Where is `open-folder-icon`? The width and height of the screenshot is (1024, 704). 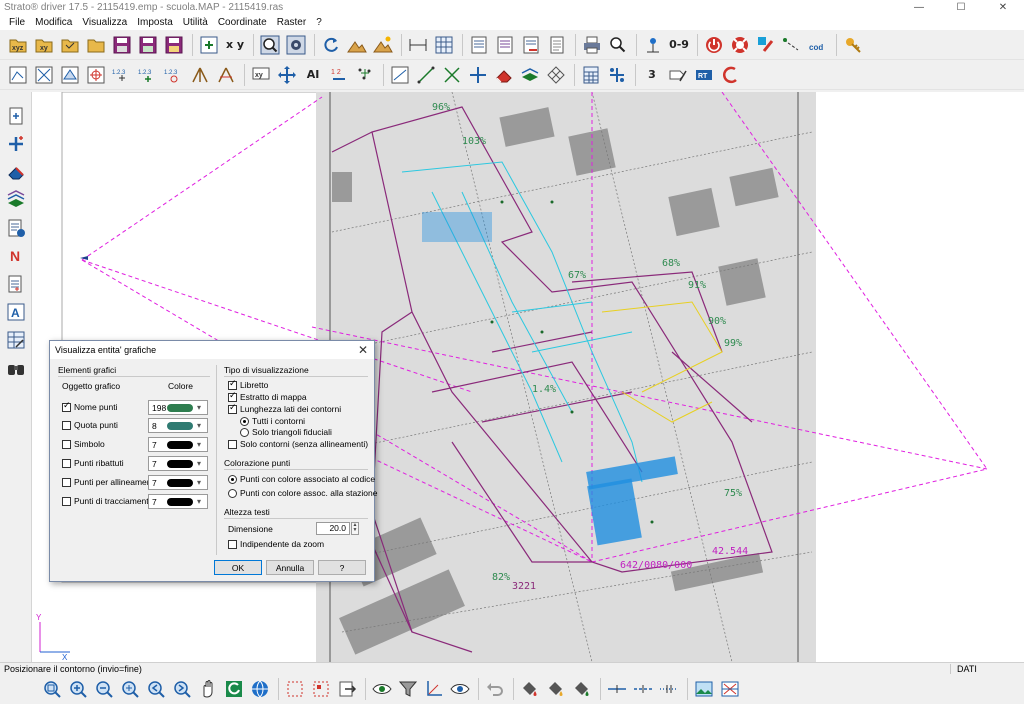
open-folder-icon is located at coordinates (70, 45).